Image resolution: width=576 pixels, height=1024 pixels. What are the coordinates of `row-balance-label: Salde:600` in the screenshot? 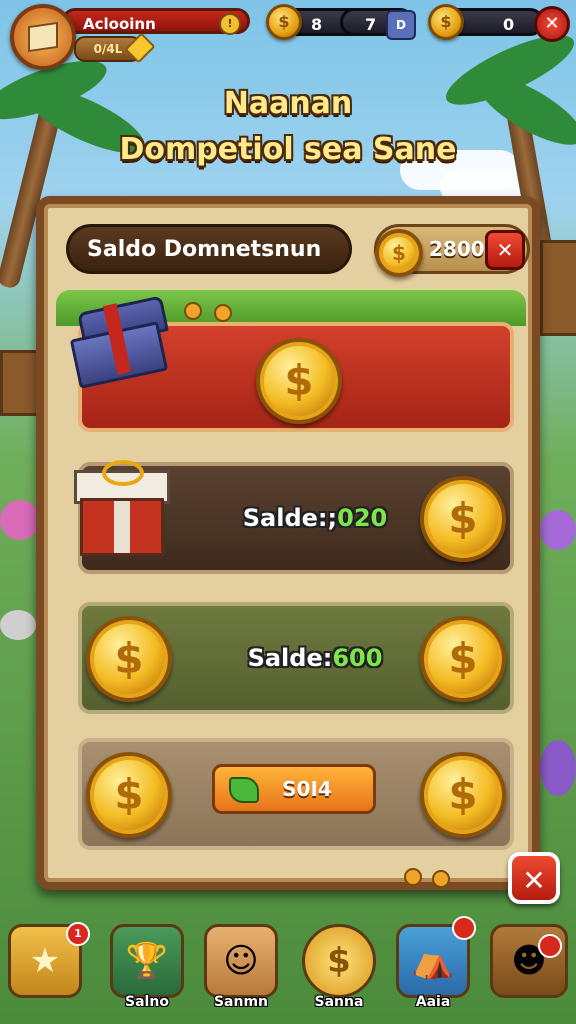 It's located at (315, 658).